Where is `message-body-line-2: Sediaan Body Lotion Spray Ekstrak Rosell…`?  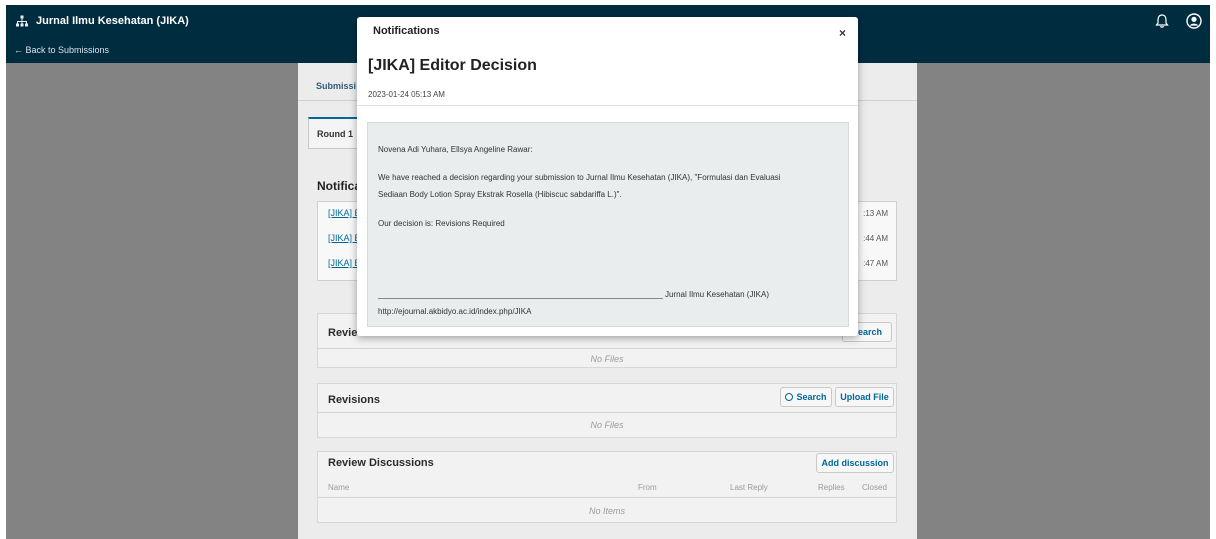 message-body-line-2: Sediaan Body Lotion Spray Ekstrak Rosell… is located at coordinates (500, 194).